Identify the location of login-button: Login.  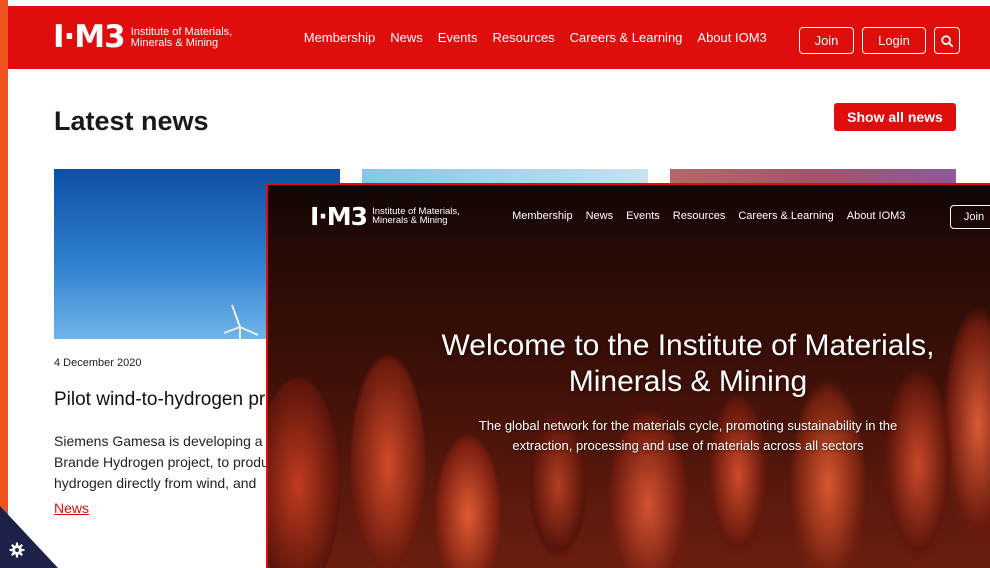
(894, 40).